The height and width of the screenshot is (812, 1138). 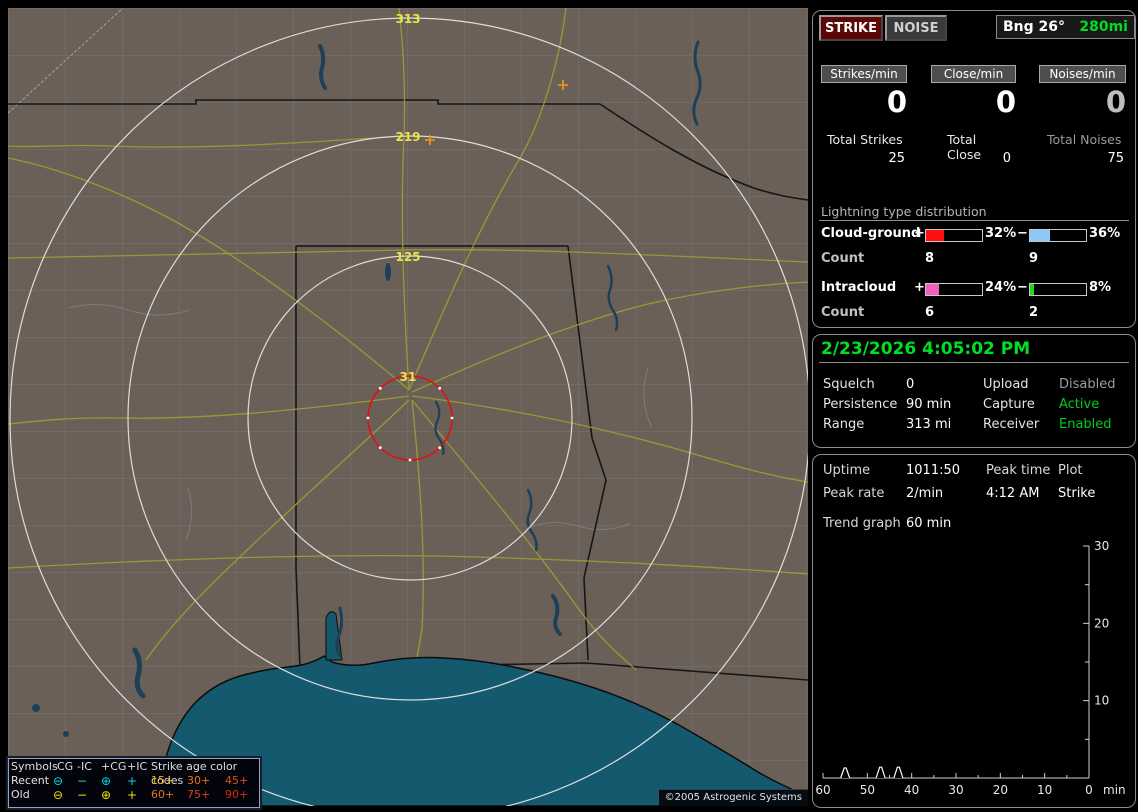 I want to click on ic-negative-bar, so click(x=1058, y=289).